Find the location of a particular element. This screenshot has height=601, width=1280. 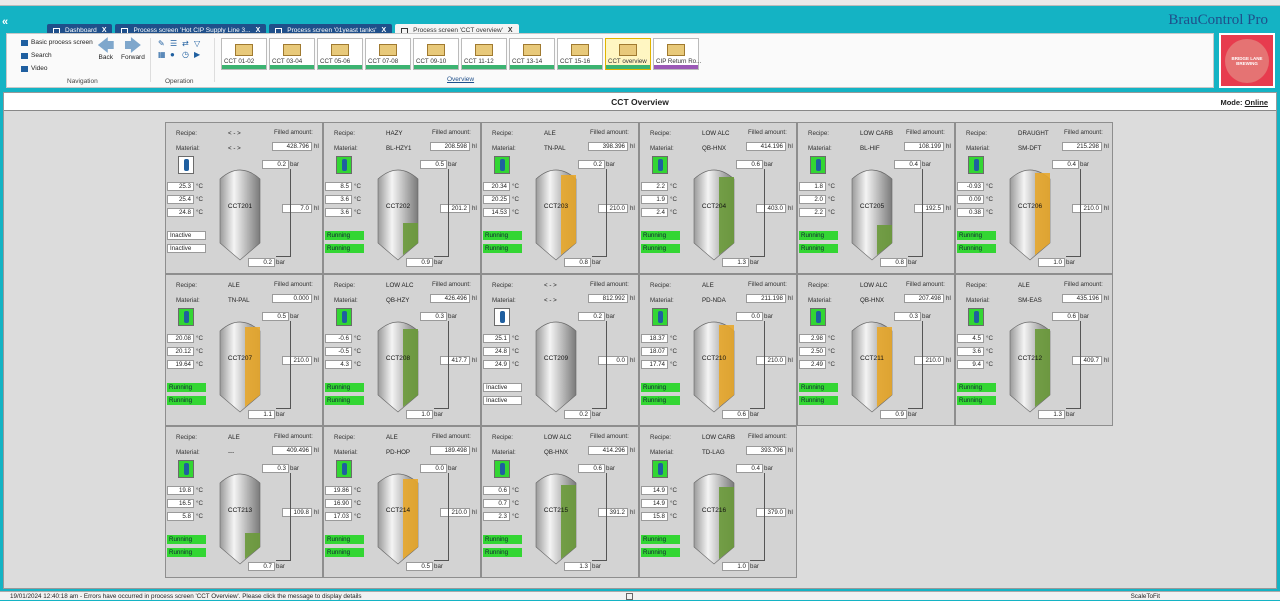

tool-icon: ✎ is located at coordinates (163, 43).